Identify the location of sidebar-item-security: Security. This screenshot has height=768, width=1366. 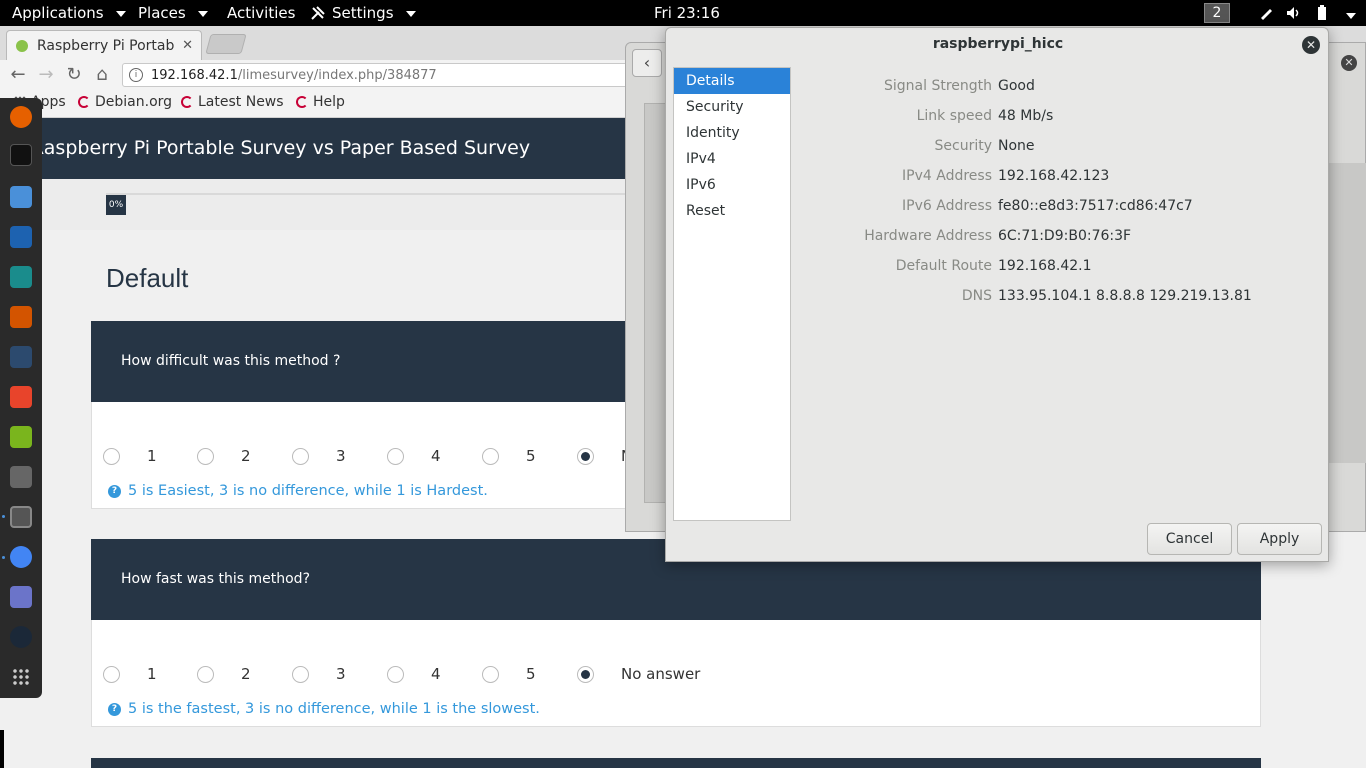
(732, 107).